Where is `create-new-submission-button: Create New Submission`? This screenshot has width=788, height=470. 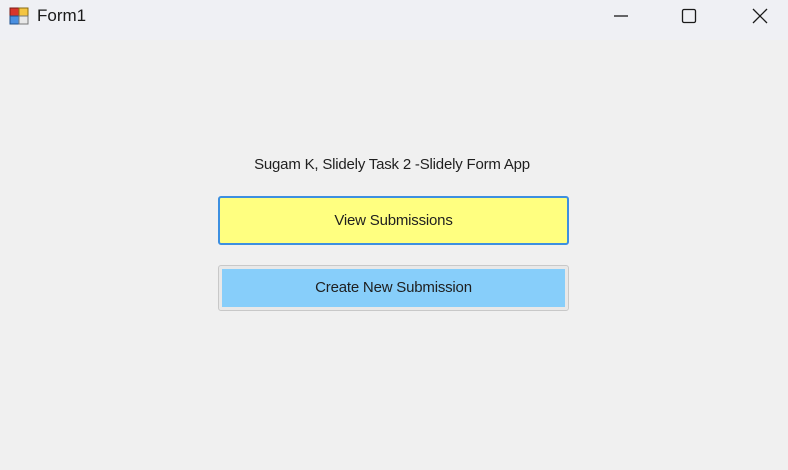 create-new-submission-button: Create New Submission is located at coordinates (393, 288).